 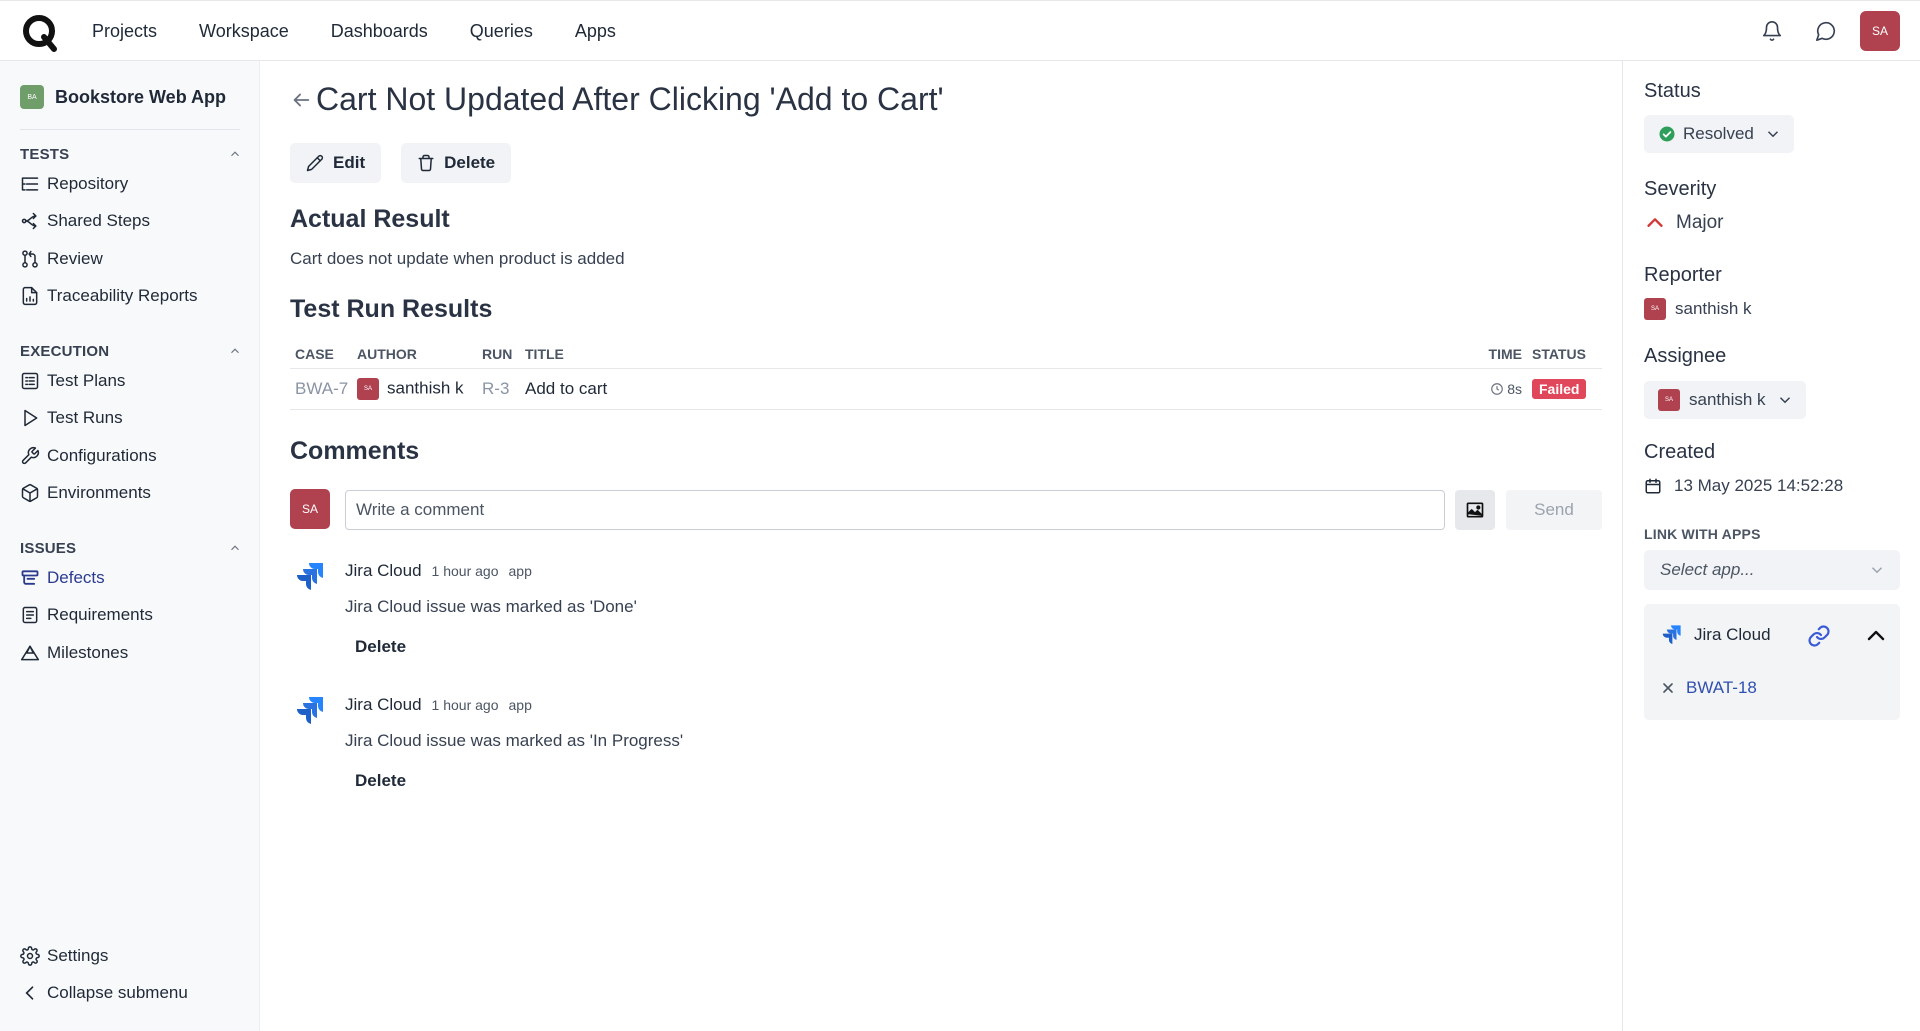 I want to click on sidebar-item-label: Settings, so click(x=78, y=955).